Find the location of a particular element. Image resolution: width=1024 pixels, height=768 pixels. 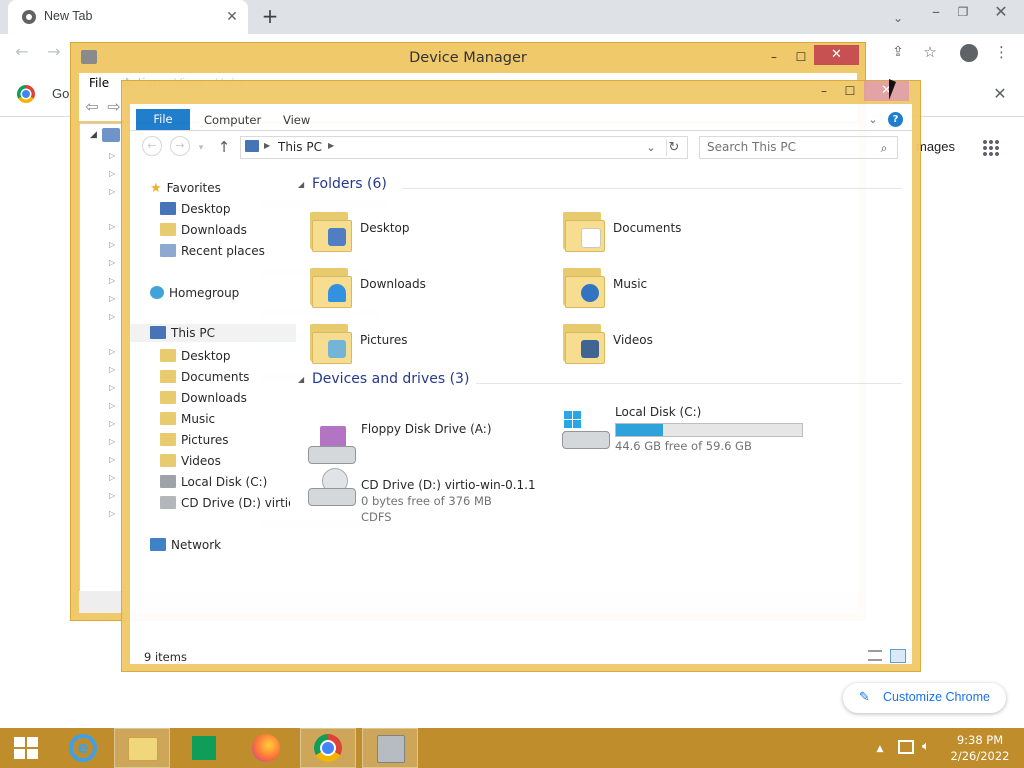

nav-network: Network is located at coordinates (185, 545).